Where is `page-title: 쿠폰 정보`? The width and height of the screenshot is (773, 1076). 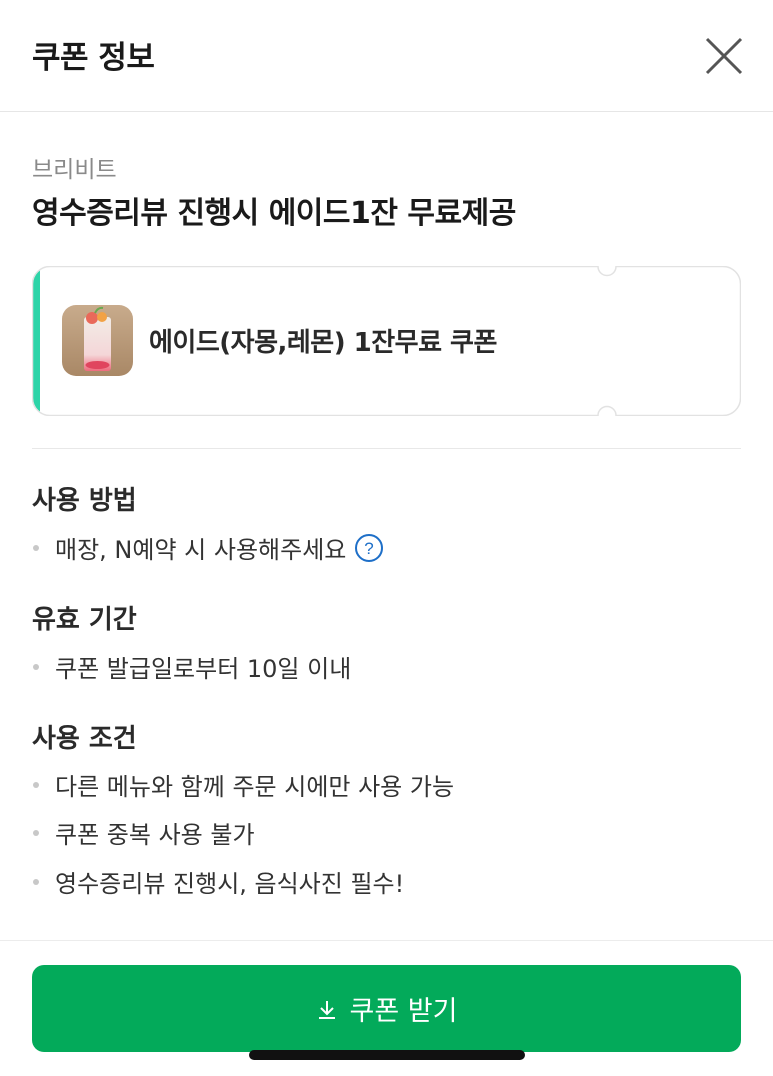 page-title: 쿠폰 정보 is located at coordinates (93, 58).